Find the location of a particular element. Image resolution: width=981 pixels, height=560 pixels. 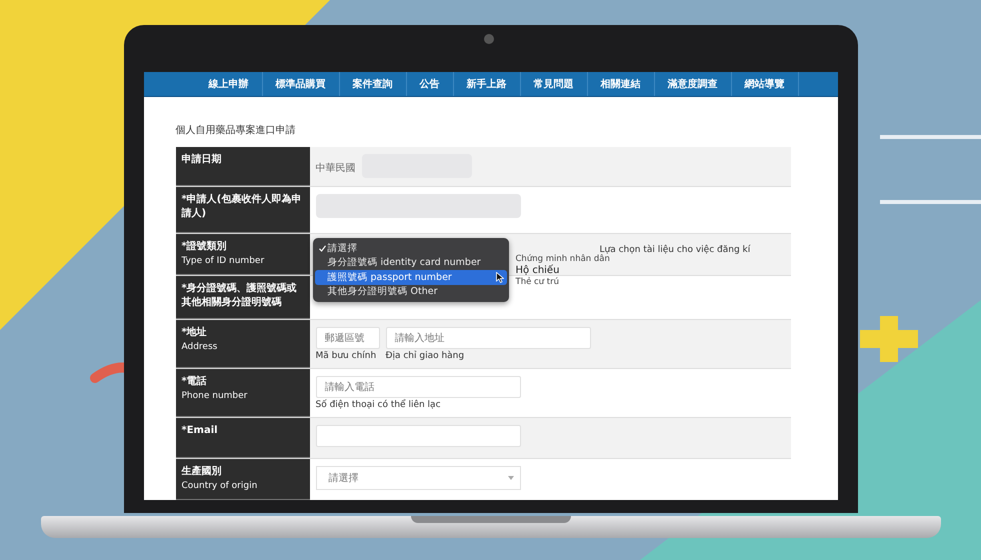

annotation-text: Số điện thoại có thể liên lạc is located at coordinates (379, 405).